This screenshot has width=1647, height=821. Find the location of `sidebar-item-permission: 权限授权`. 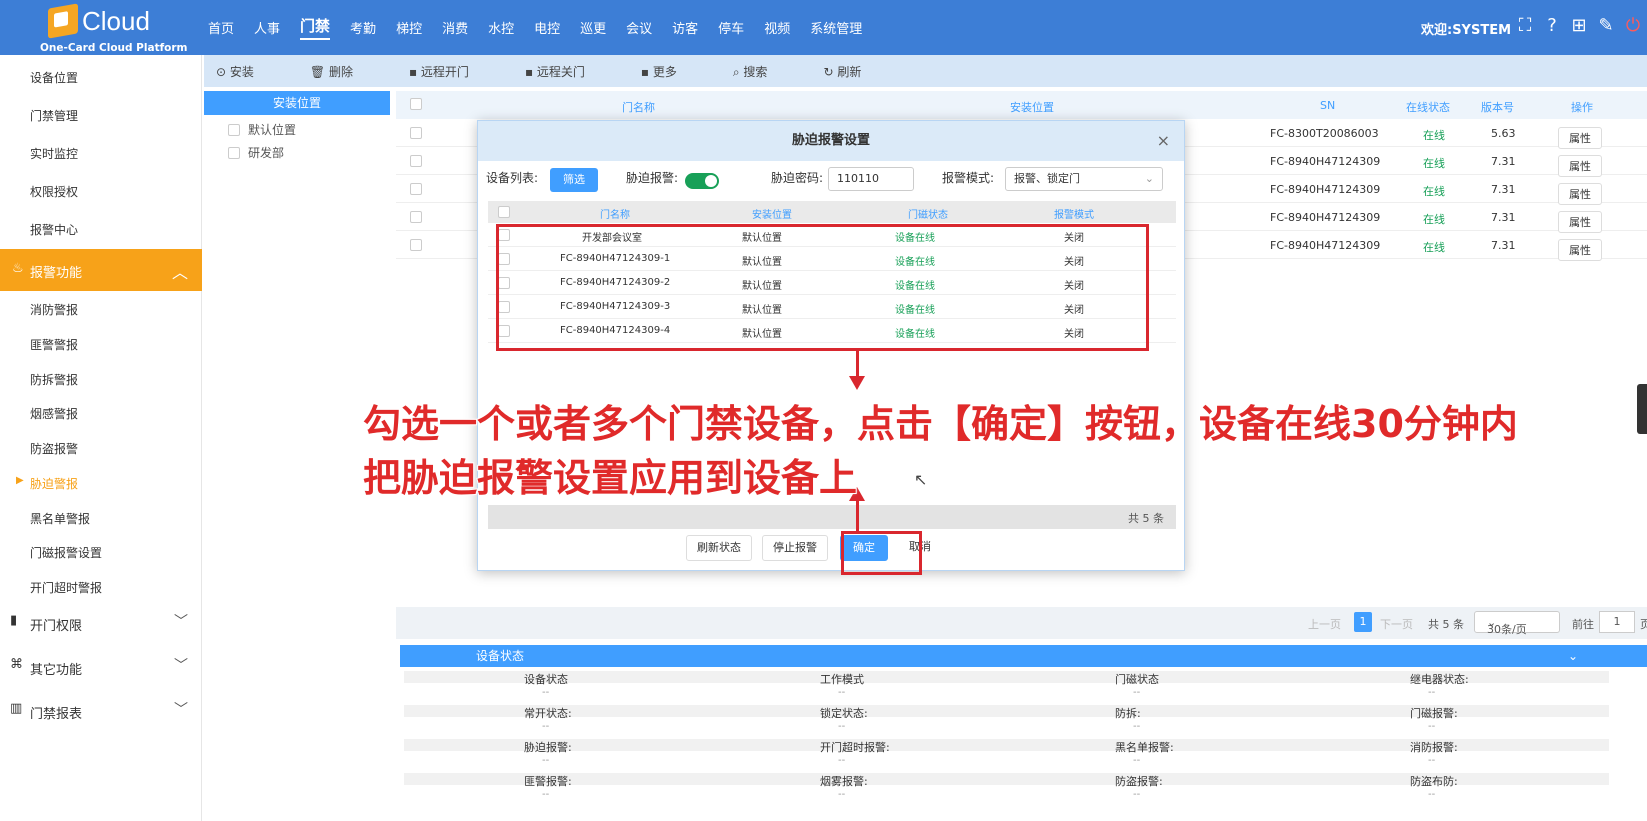

sidebar-item-permission: 权限授权 is located at coordinates (54, 191).